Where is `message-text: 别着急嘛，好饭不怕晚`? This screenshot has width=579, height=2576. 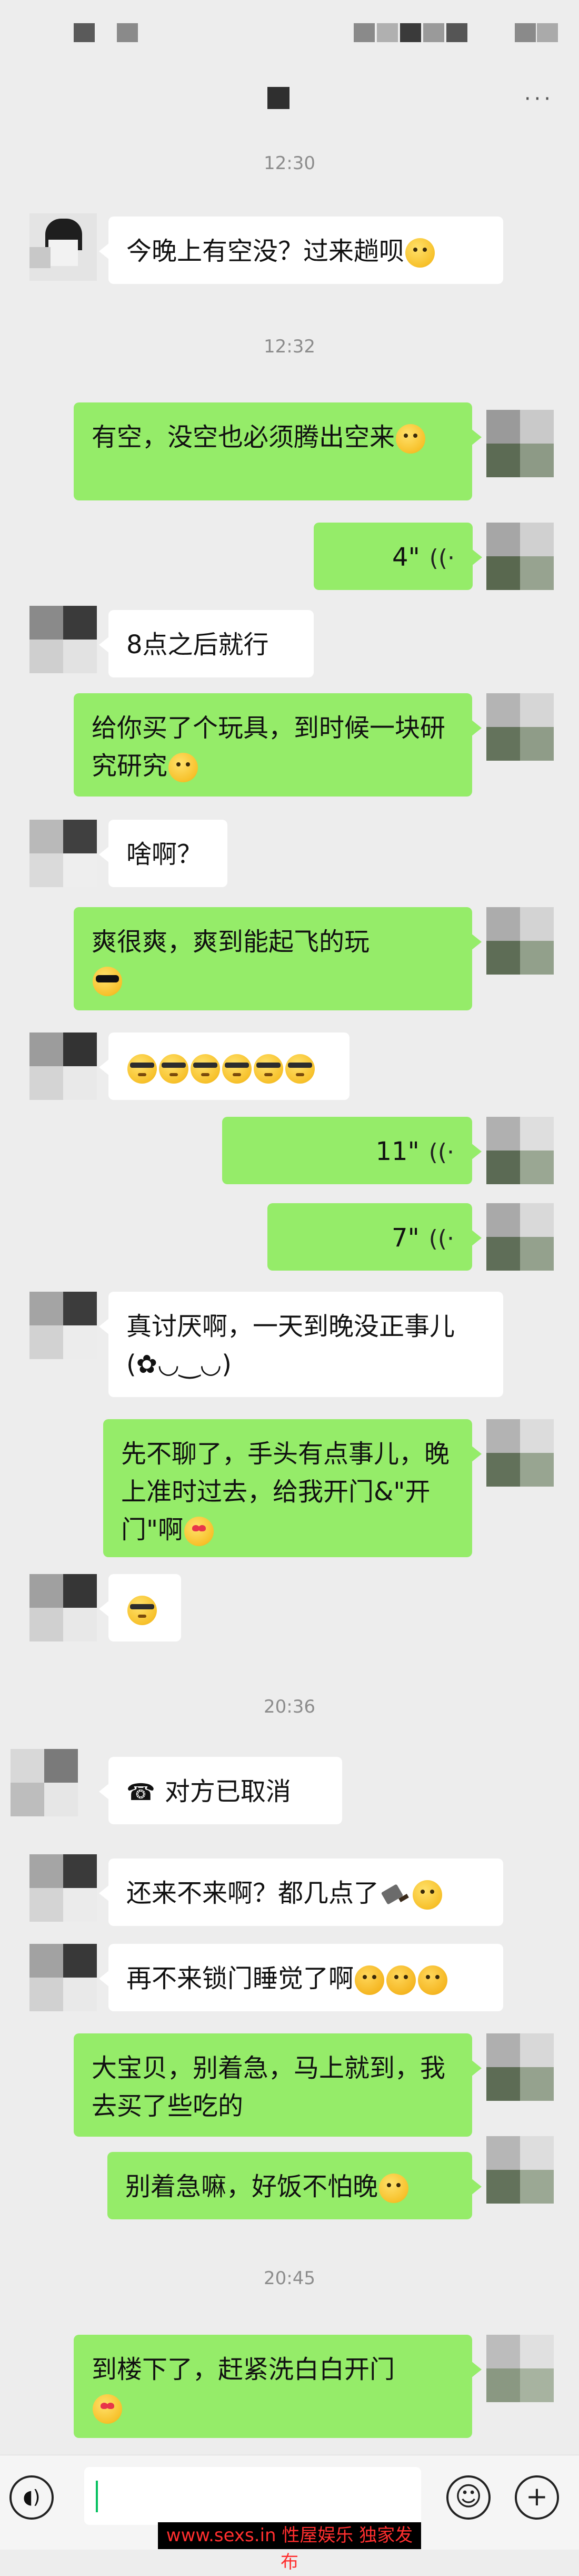
message-text: 别着急嘛，好饭不怕晚 is located at coordinates (251, 2186).